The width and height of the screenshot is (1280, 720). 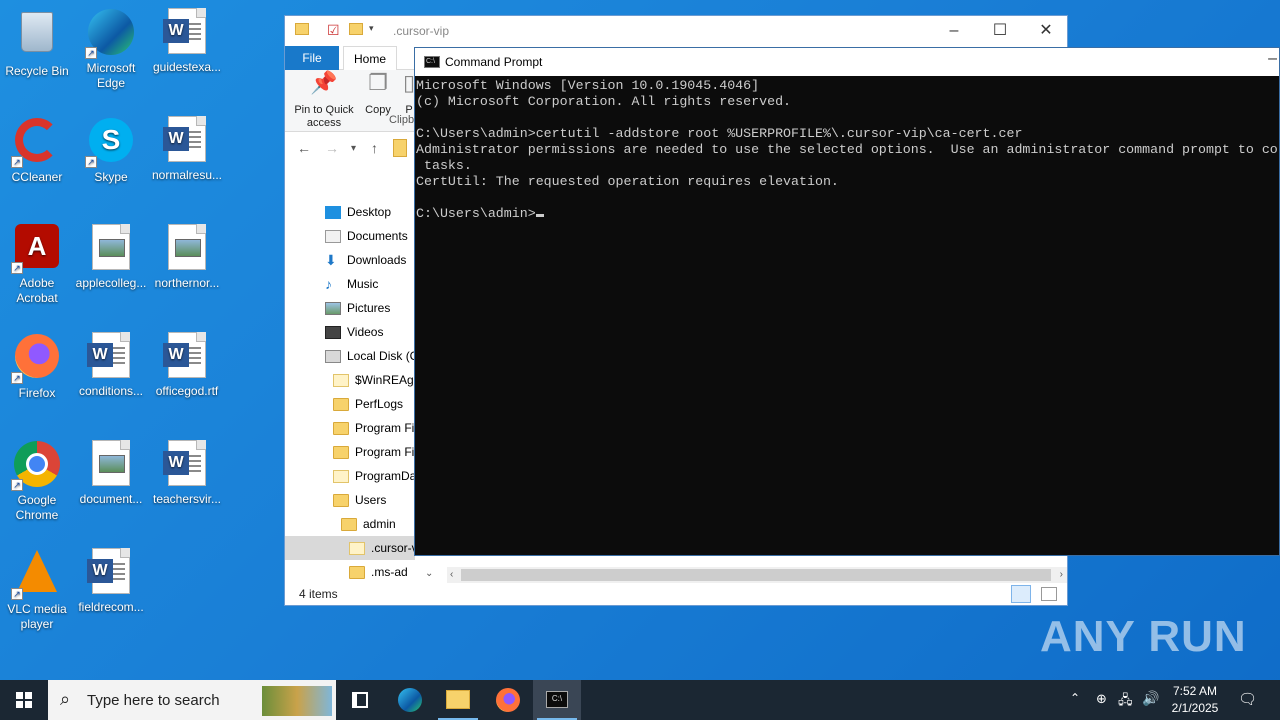 I want to click on task-view-button, so click(x=360, y=700).